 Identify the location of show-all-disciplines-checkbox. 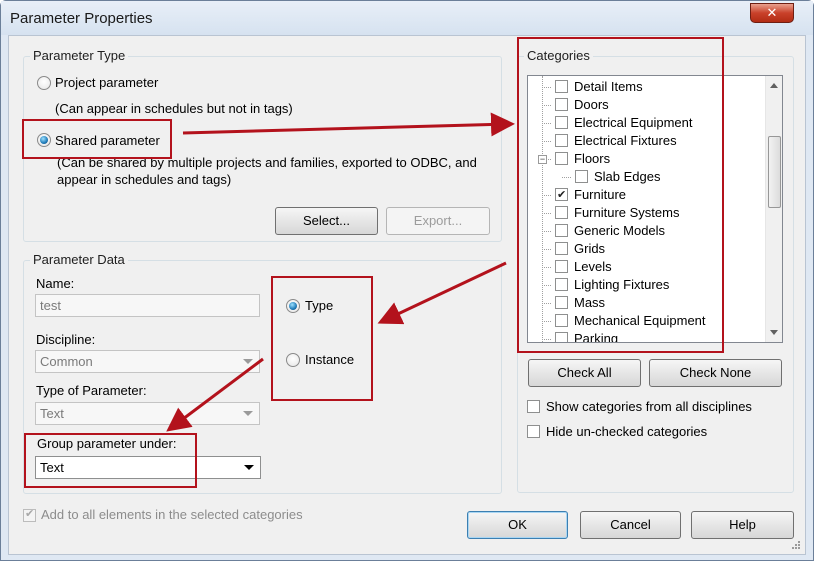
(533, 406).